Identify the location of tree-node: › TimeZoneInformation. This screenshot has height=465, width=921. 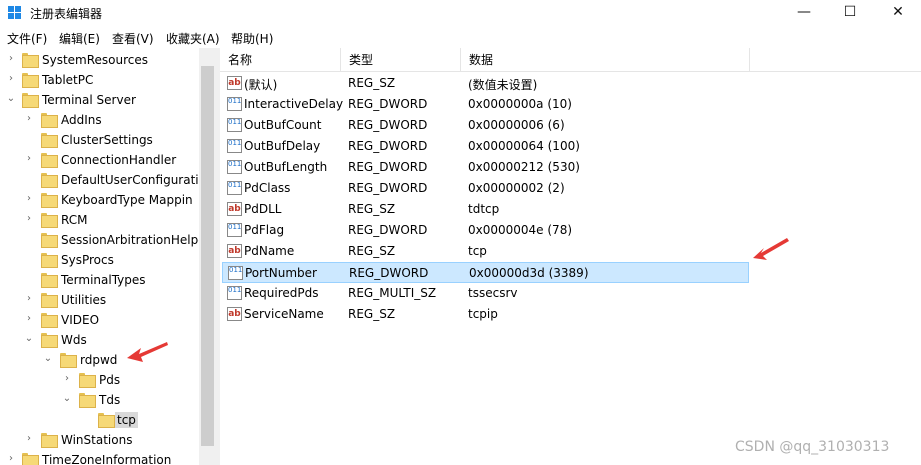
(100, 457).